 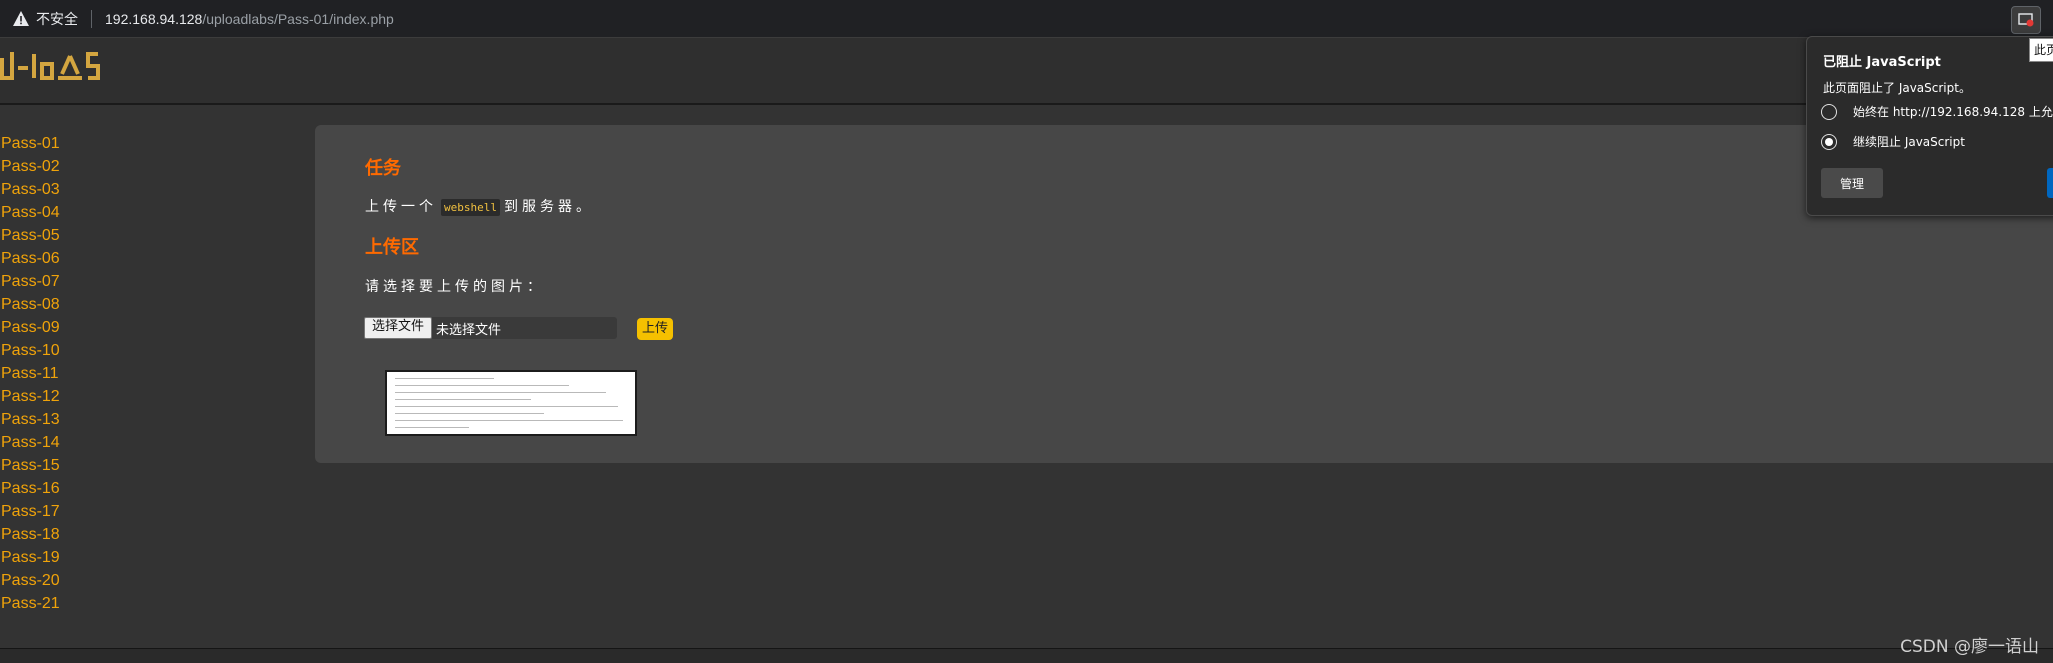 What do you see at coordinates (1026, 655) in the screenshot?
I see `footer-bar` at bounding box center [1026, 655].